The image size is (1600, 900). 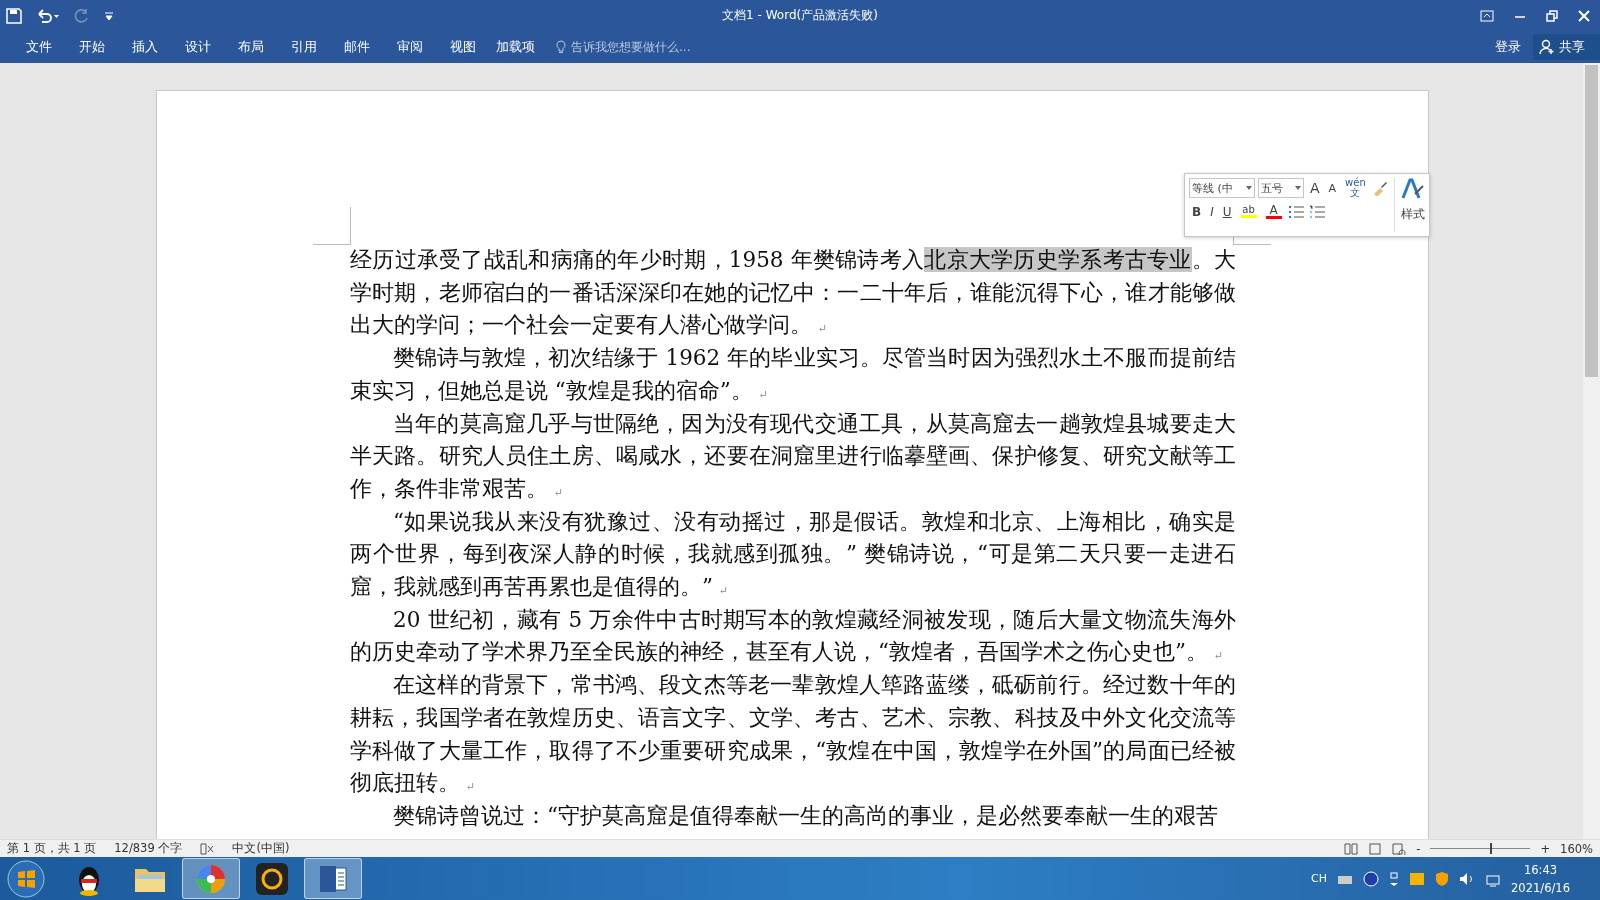 I want to click on taskbar-button, so click(x=333, y=878).